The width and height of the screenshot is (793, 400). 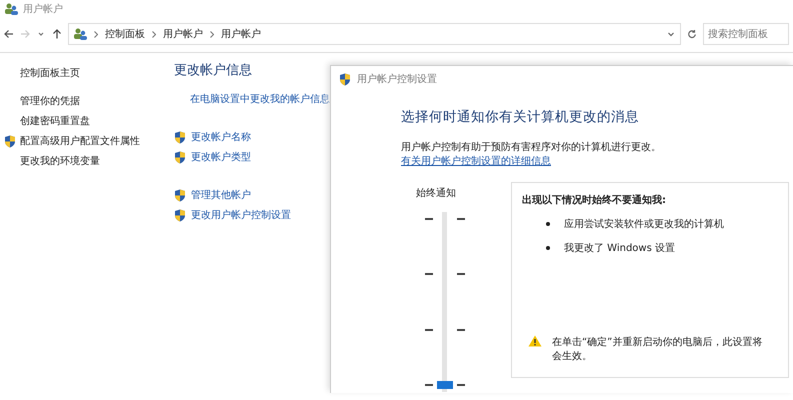 What do you see at coordinates (241, 215) in the screenshot?
I see `task-link: 更改用户帐户控制设置` at bounding box center [241, 215].